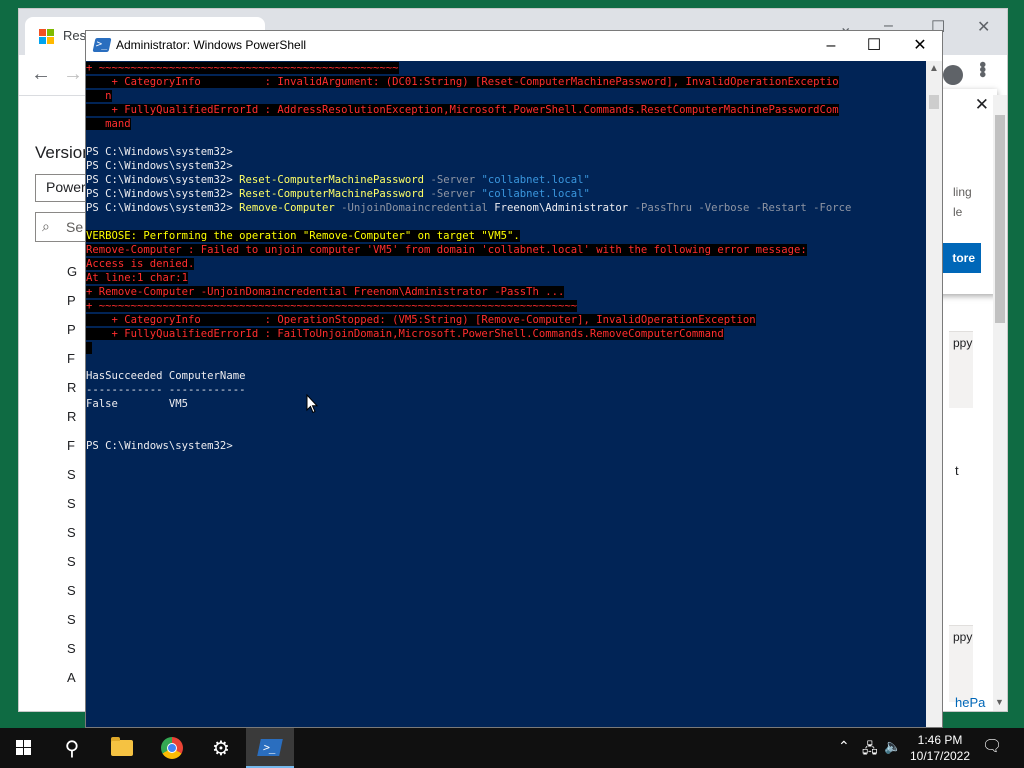  What do you see at coordinates (75, 227) in the screenshot?
I see `search-placeholder: Se` at bounding box center [75, 227].